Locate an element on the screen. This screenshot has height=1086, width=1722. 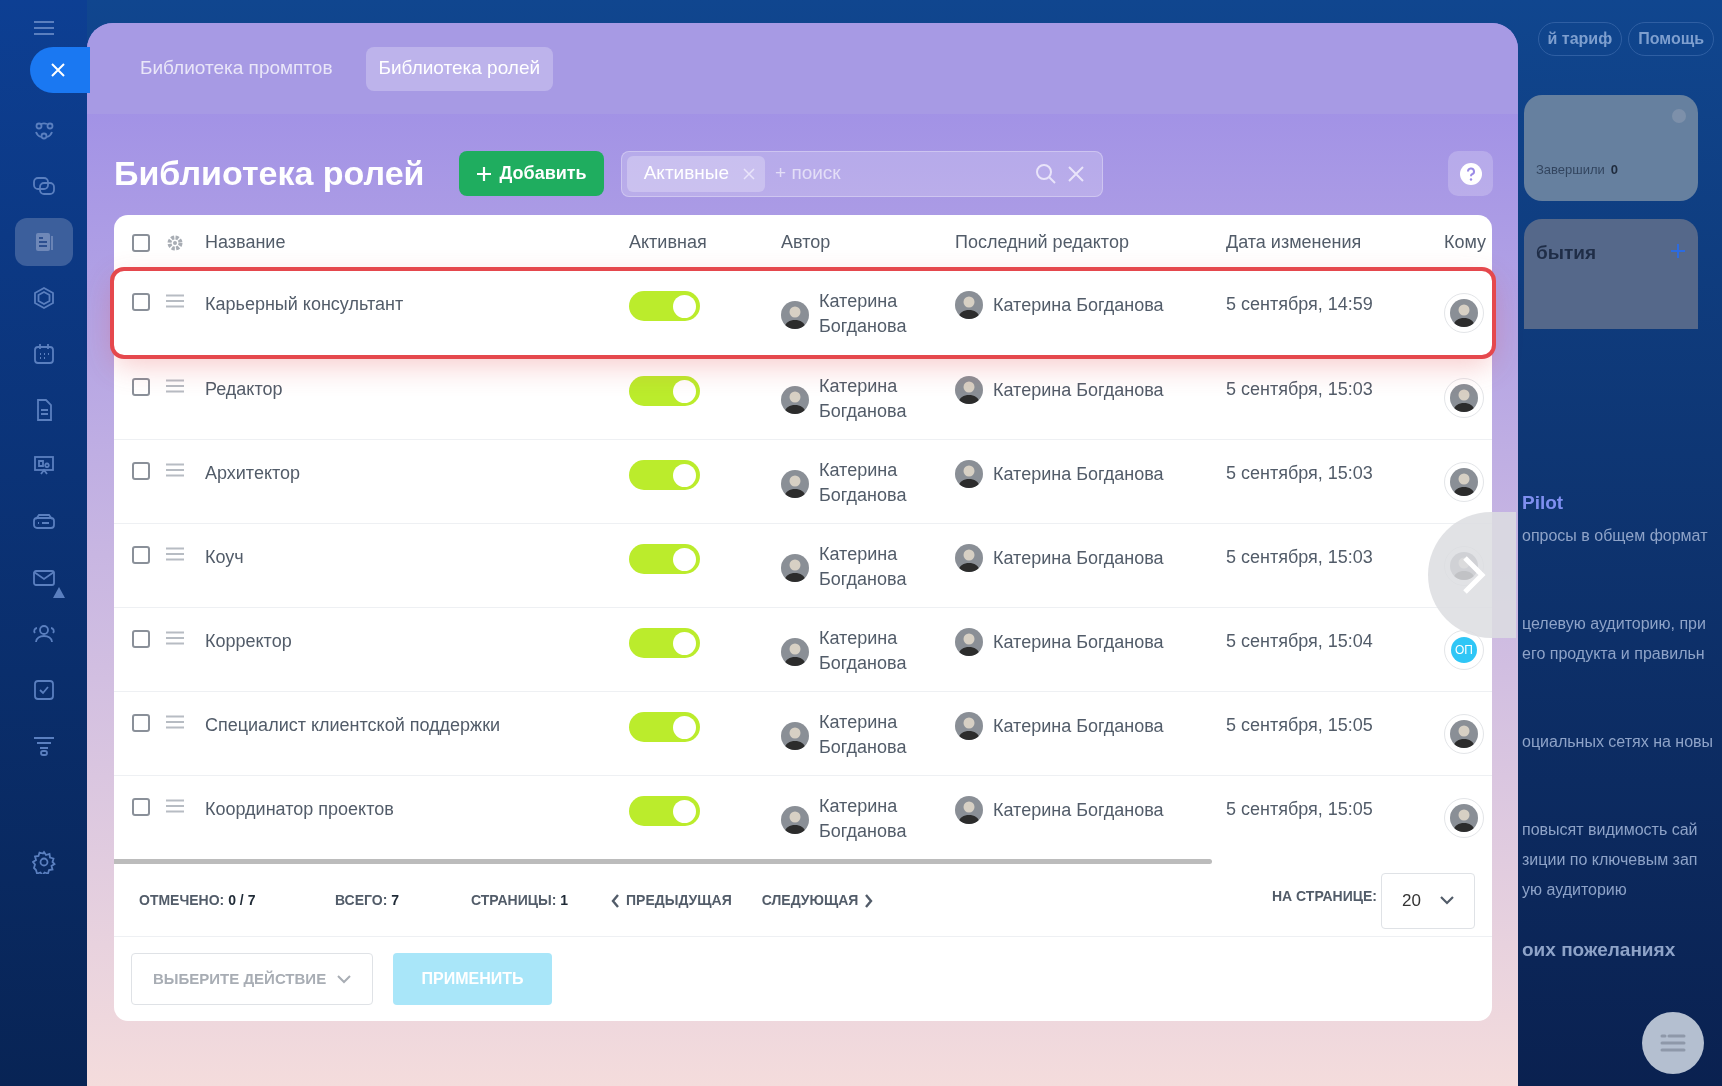
section-title: бытия is located at coordinates (1566, 253).